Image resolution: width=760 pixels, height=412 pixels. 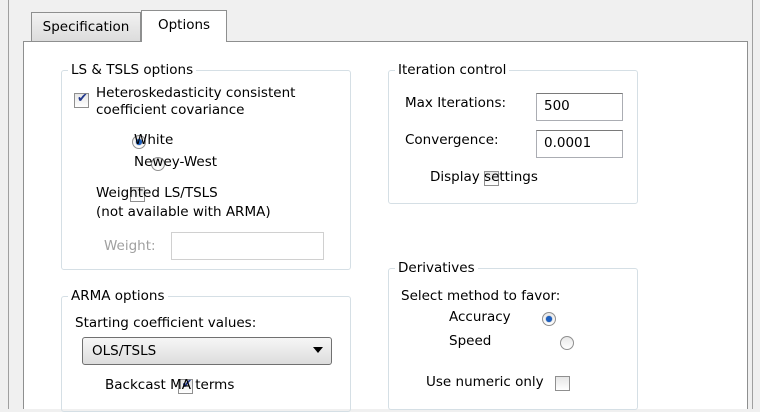 I want to click on white-label: White, so click(x=154, y=140).